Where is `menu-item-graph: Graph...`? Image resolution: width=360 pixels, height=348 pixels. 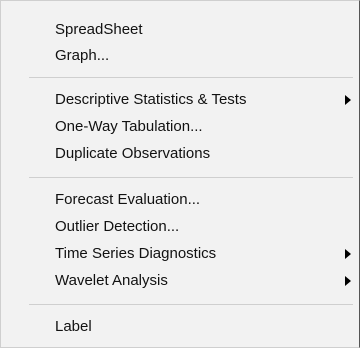 menu-item-graph: Graph... is located at coordinates (207, 56).